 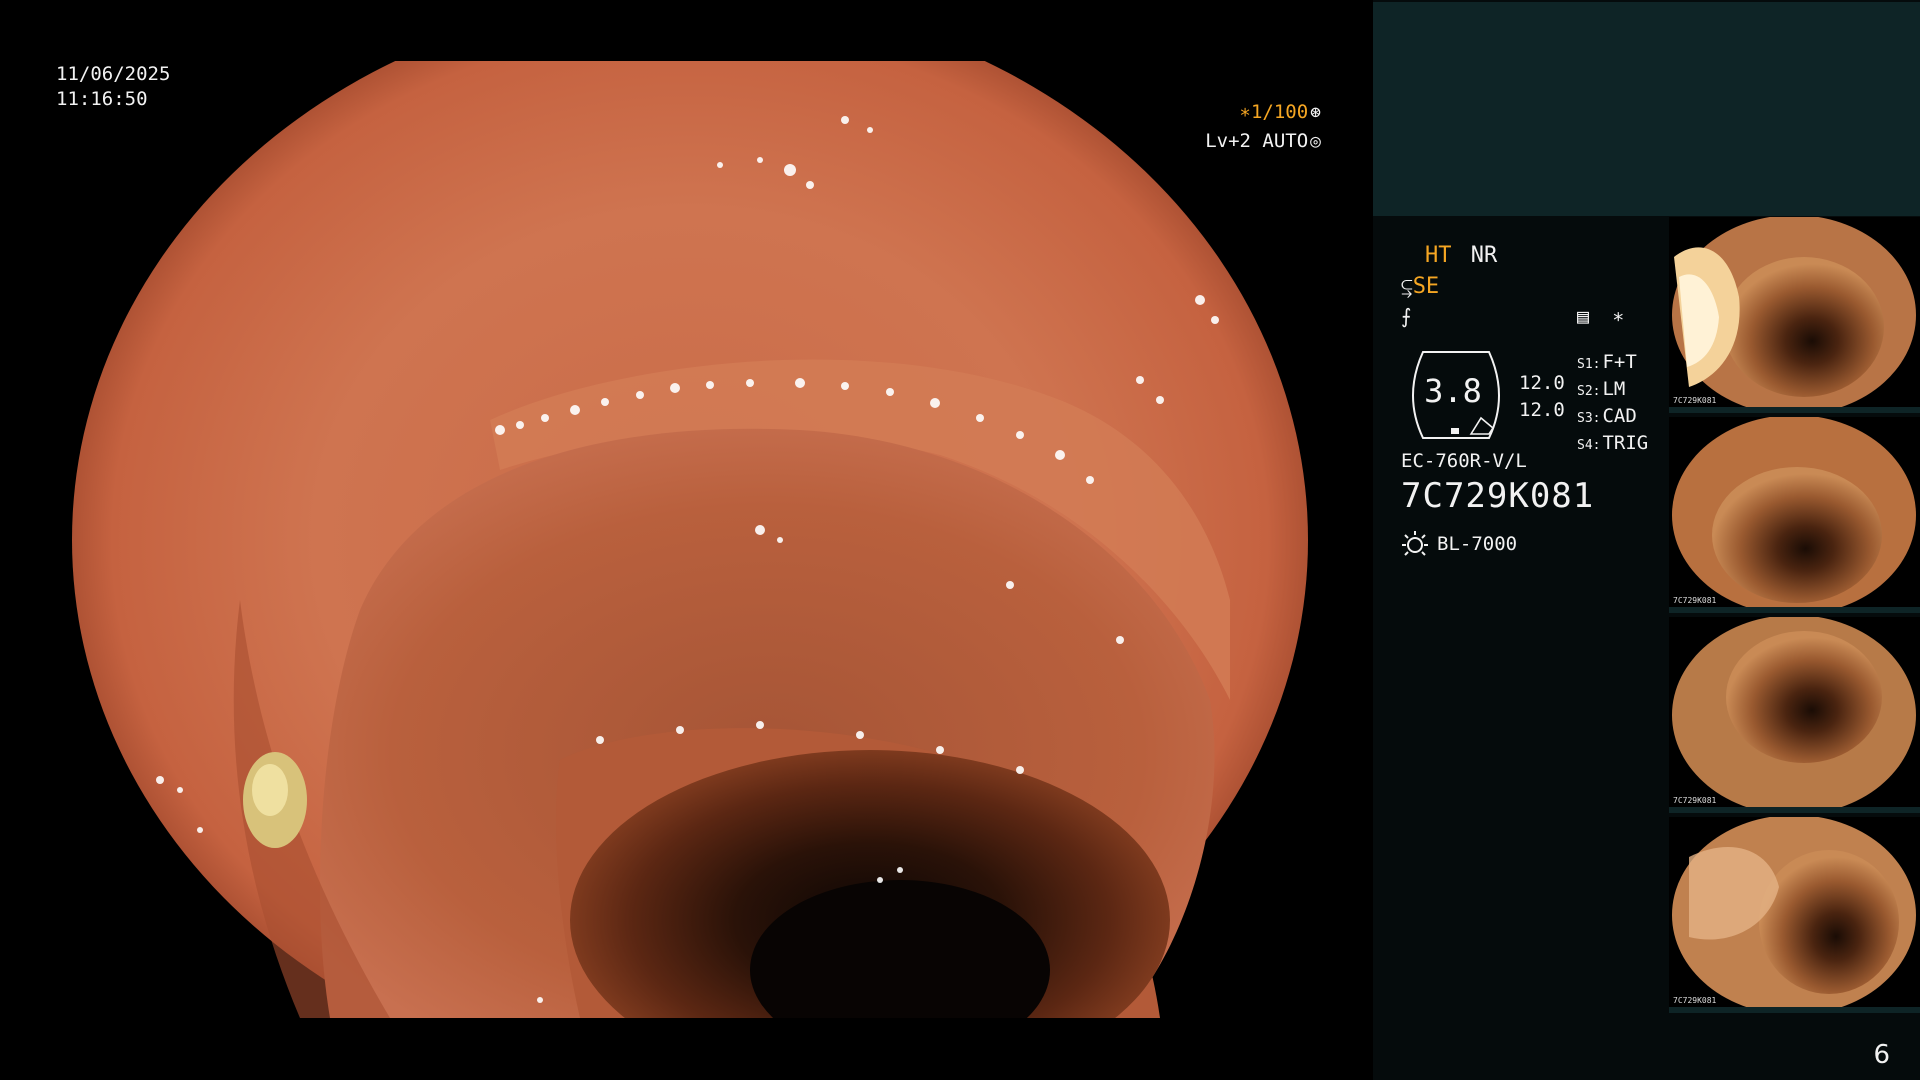 What do you see at coordinates (1477, 544) in the screenshot?
I see `light-source-model: BL-7000` at bounding box center [1477, 544].